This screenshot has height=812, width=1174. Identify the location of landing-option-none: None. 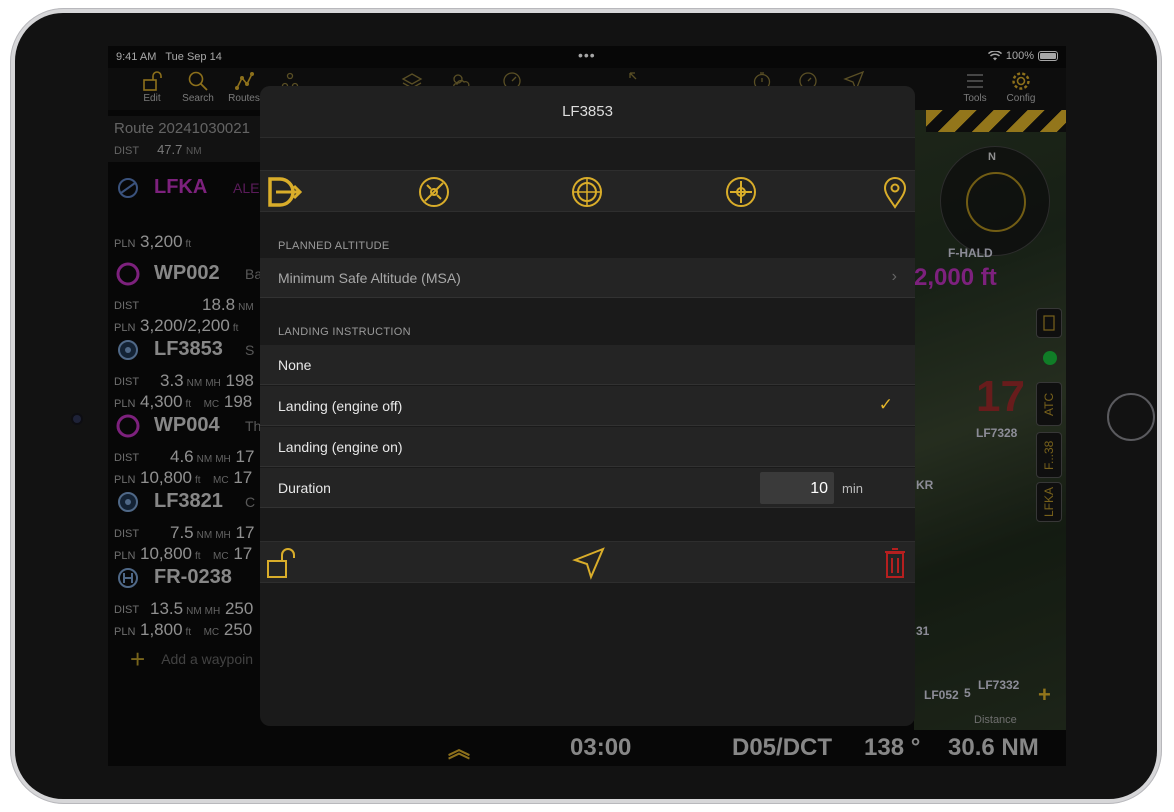
(587, 365).